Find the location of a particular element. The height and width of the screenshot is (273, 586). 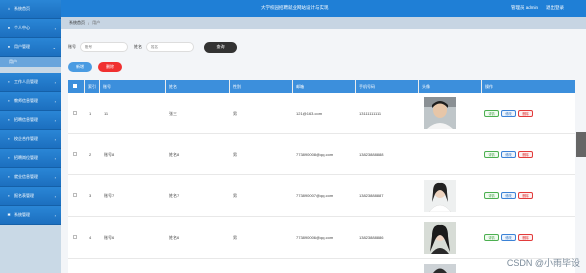

sidebar-item-employment: ▪ 就业信息管理 › is located at coordinates (30, 177).